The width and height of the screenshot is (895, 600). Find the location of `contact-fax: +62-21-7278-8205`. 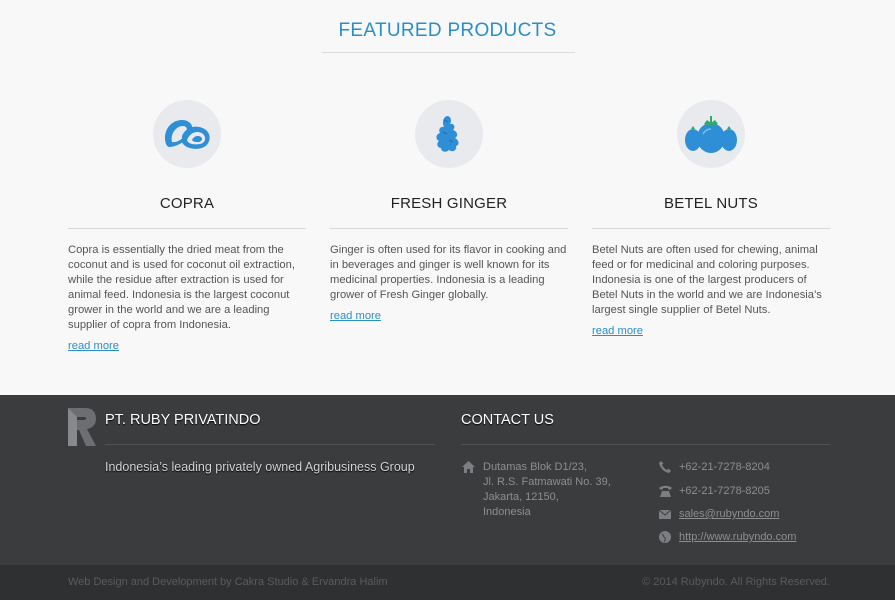

contact-fax: +62-21-7278-8205 is located at coordinates (714, 491).